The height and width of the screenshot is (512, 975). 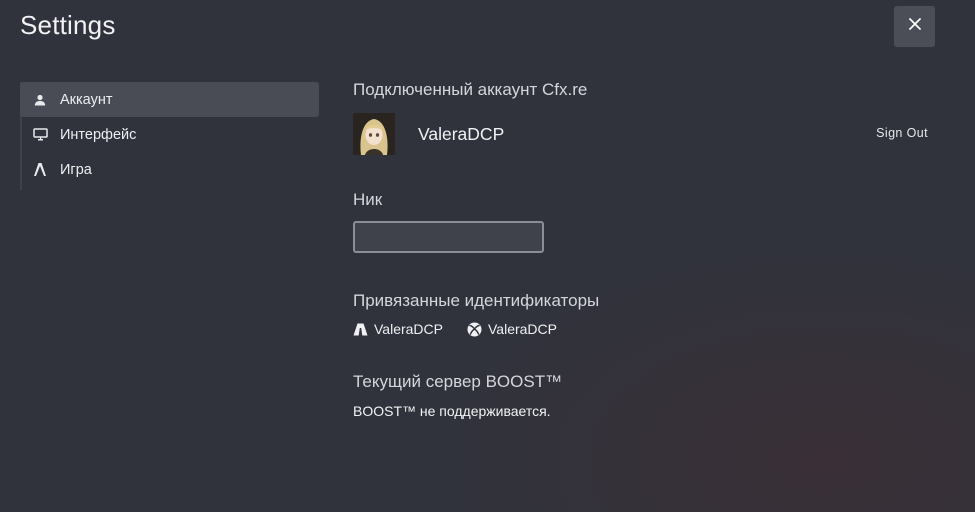 I want to click on boost-status: BOOST™ не поддерживается., so click(x=452, y=411).